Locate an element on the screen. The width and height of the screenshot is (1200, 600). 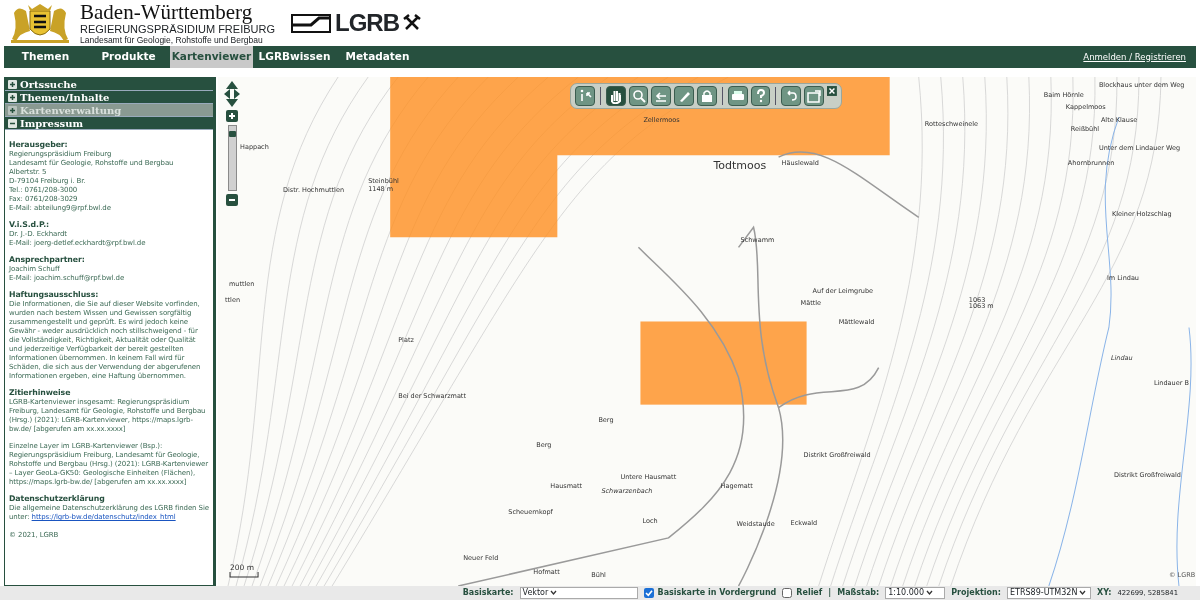
coat-of-arms-icon is located at coordinates (40, 23).